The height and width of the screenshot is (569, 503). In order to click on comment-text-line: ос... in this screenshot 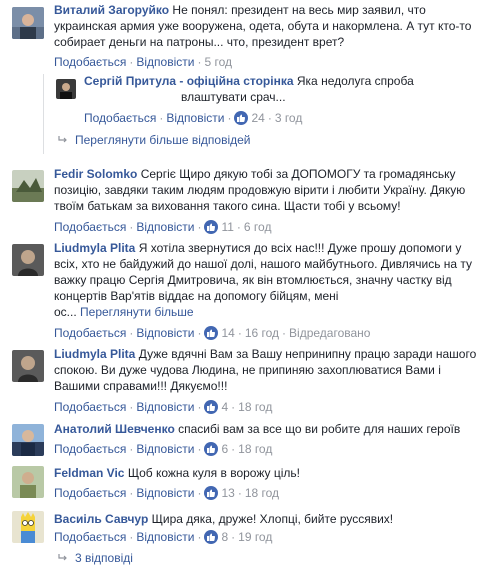, I will do `click(65, 312)`.